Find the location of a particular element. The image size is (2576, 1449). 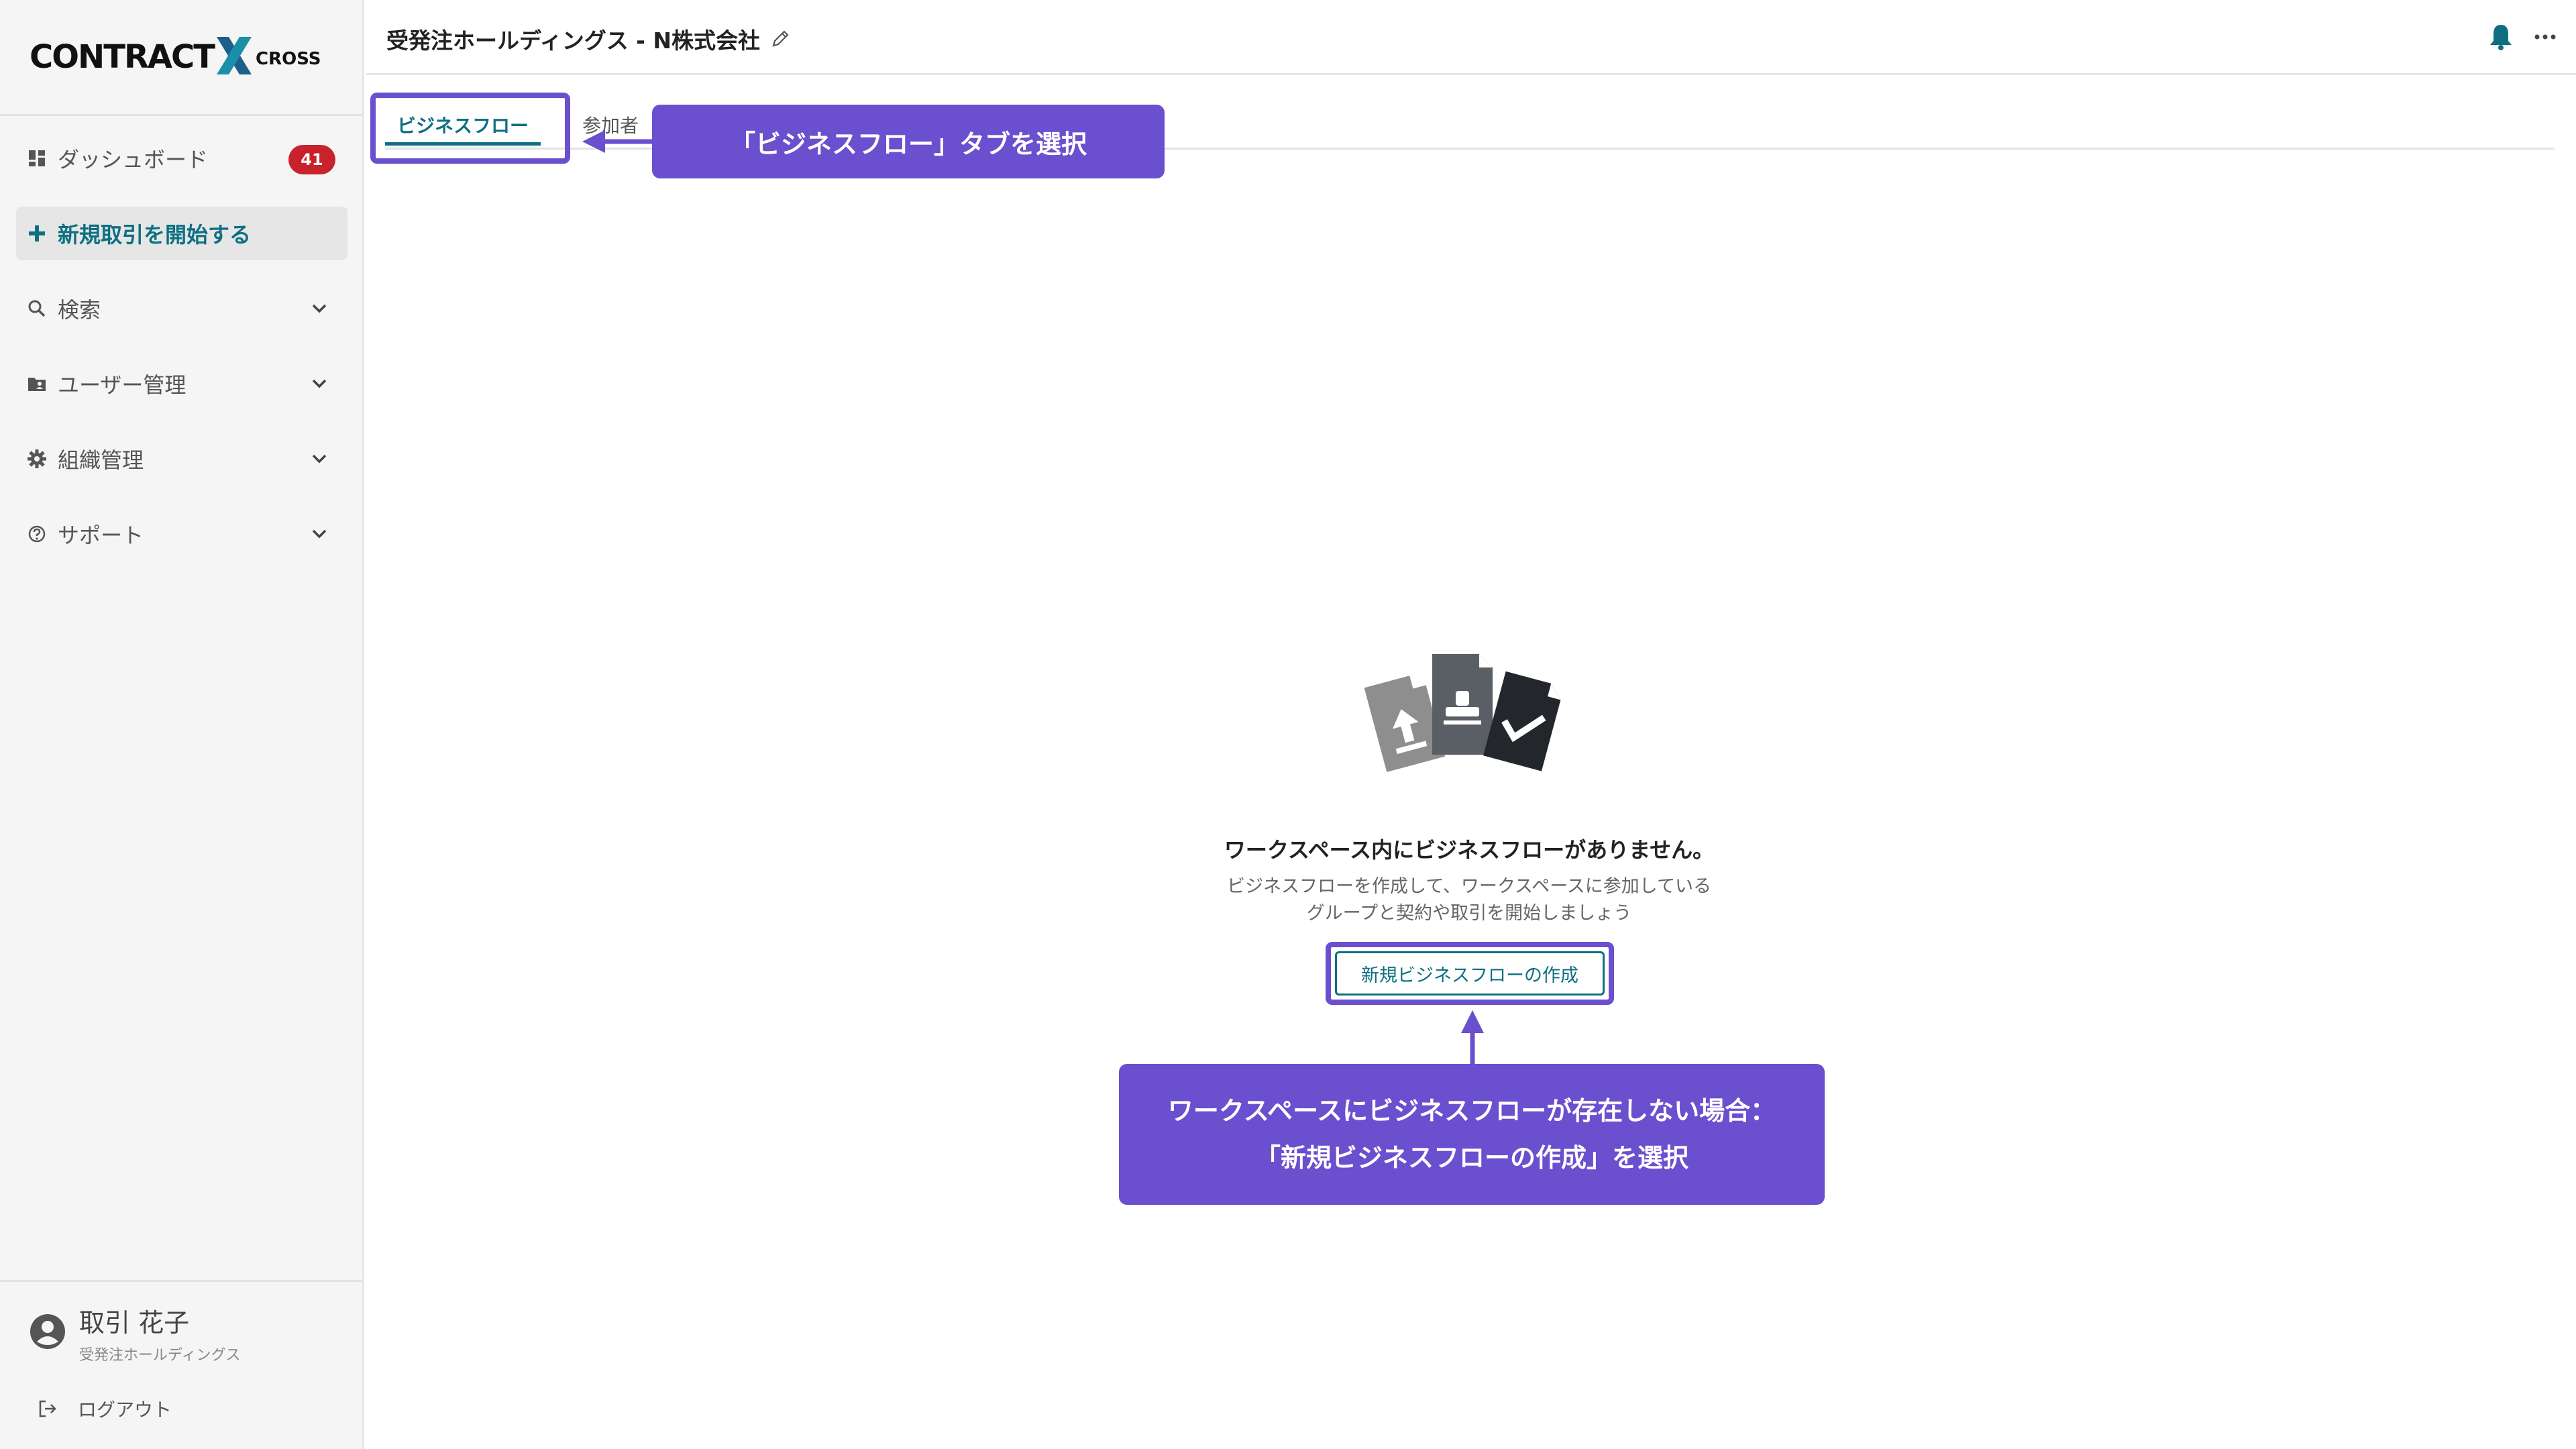

user-org: 受発注ホールディングス is located at coordinates (160, 1355).